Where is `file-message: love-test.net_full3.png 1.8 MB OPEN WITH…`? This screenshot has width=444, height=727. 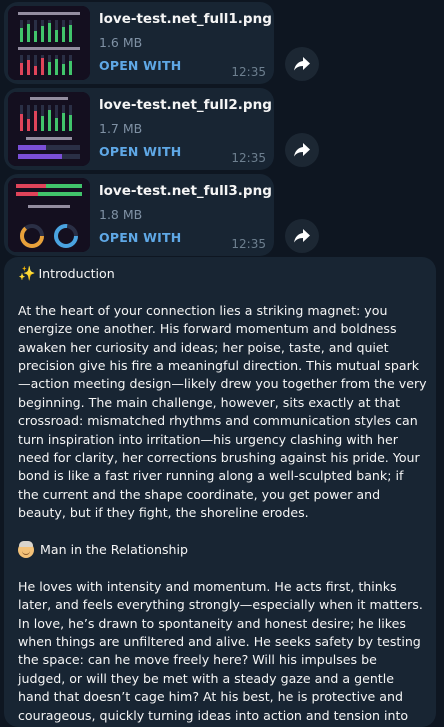 file-message: love-test.net_full3.png 1.8 MB OPEN WITH… is located at coordinates (139, 215).